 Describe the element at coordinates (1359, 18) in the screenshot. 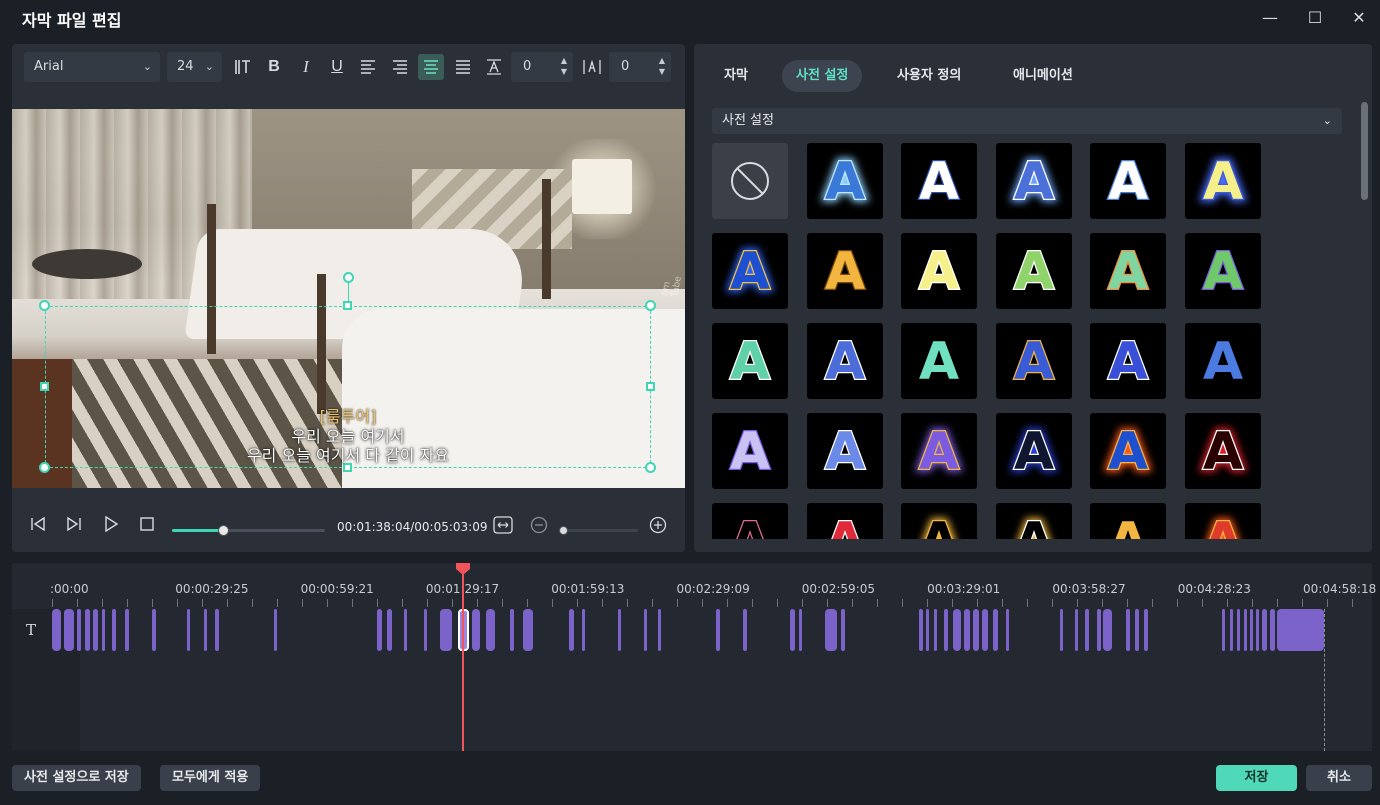

I see `close-button: ✕` at that location.